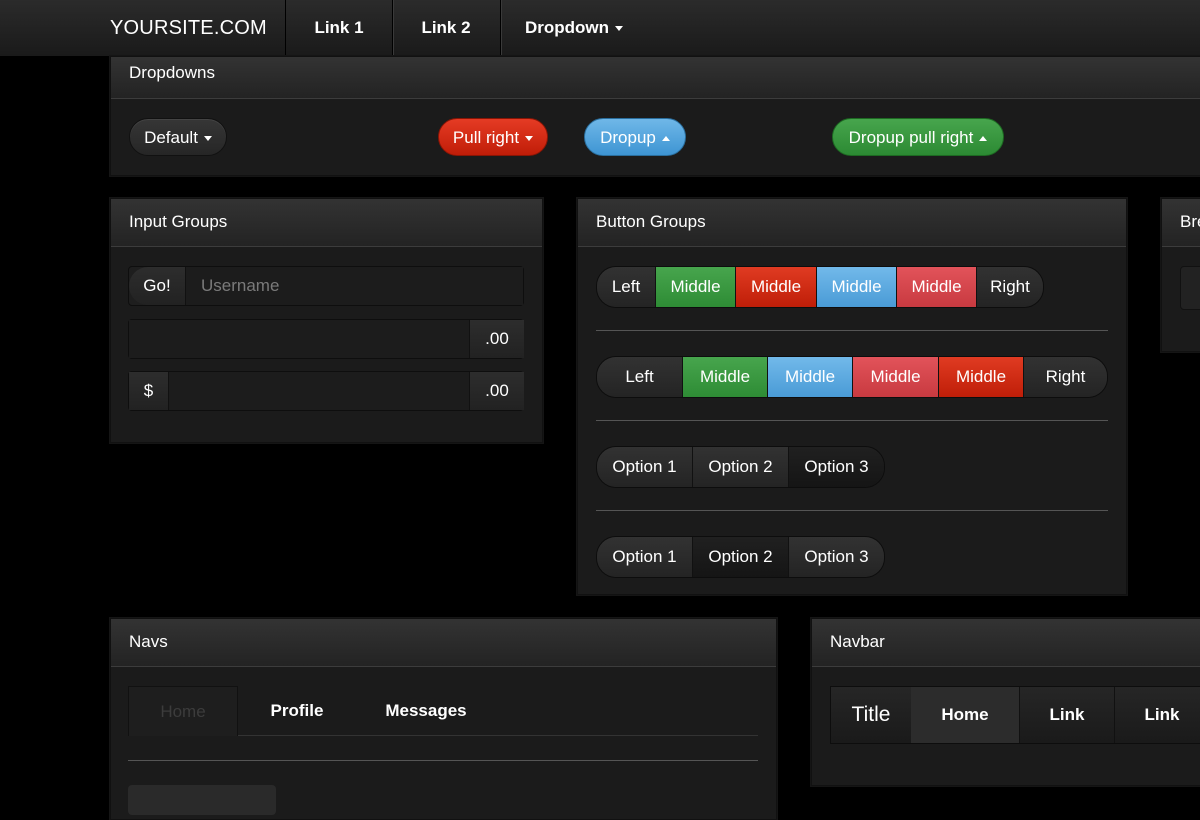  Describe the element at coordinates (188, 28) in the screenshot. I see `brand-link: YOURSITE.COM` at that location.